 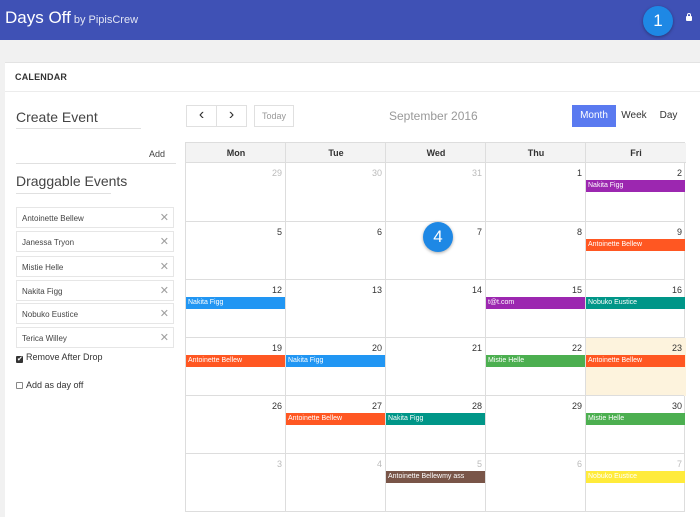 I want to click on day-number: 12, so click(x=259, y=290).